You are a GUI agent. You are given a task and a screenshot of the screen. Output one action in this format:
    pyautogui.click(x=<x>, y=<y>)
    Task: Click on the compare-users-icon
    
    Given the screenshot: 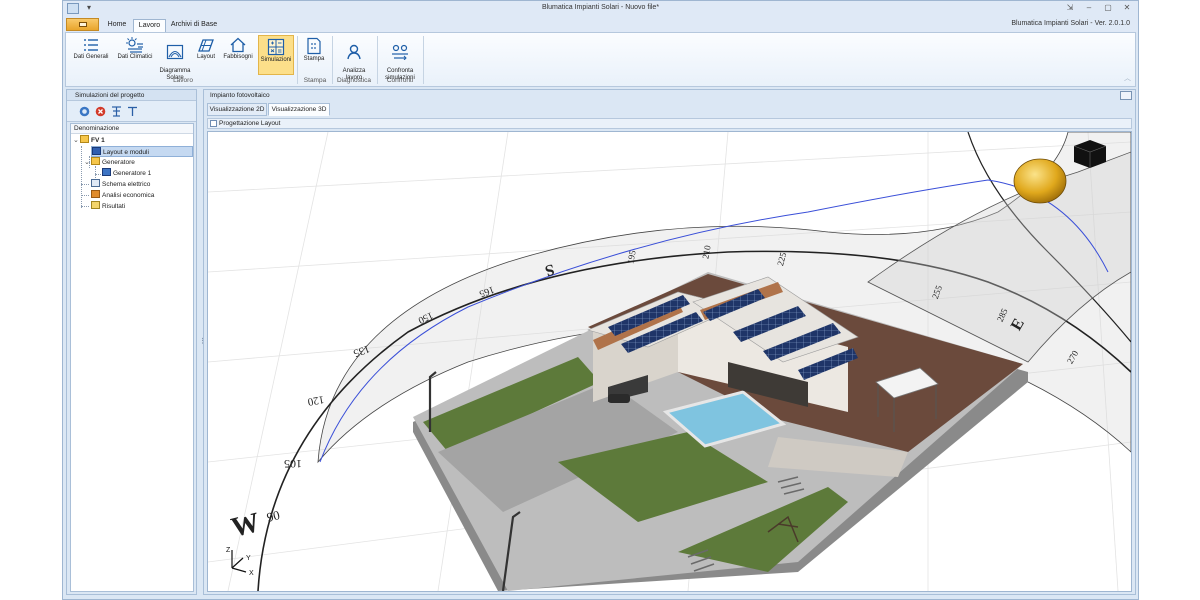 What is the action you would take?
    pyautogui.click(x=400, y=52)
    